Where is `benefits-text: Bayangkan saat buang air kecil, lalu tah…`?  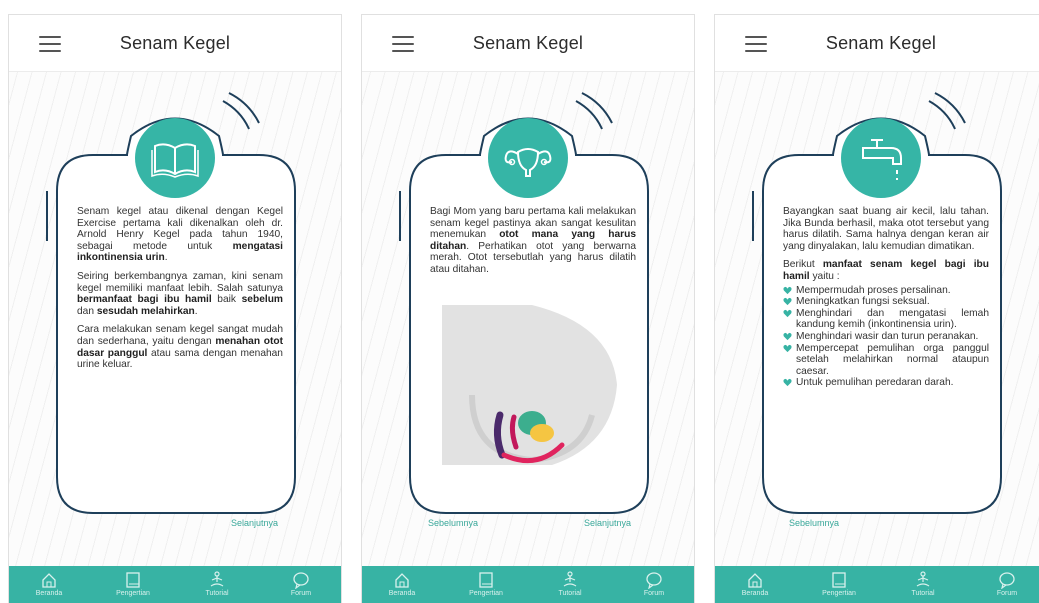 benefits-text: Bayangkan saat buang air kecil, lalu tah… is located at coordinates (886, 297).